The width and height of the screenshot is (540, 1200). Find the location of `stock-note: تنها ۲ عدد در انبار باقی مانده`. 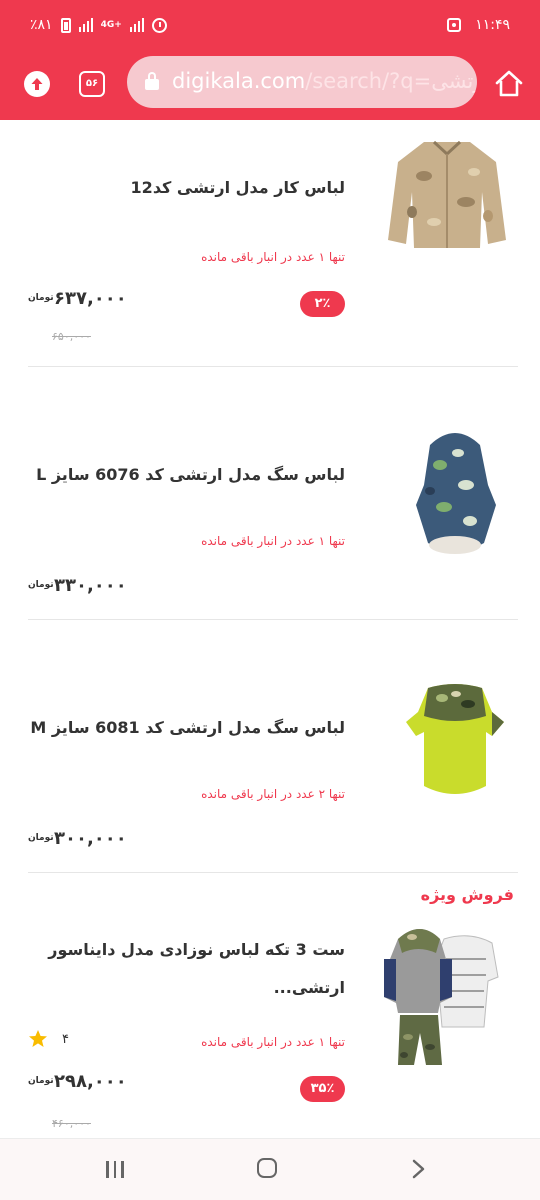

stock-note: تنها ۲ عدد در انبار باقی مانده is located at coordinates (273, 794).